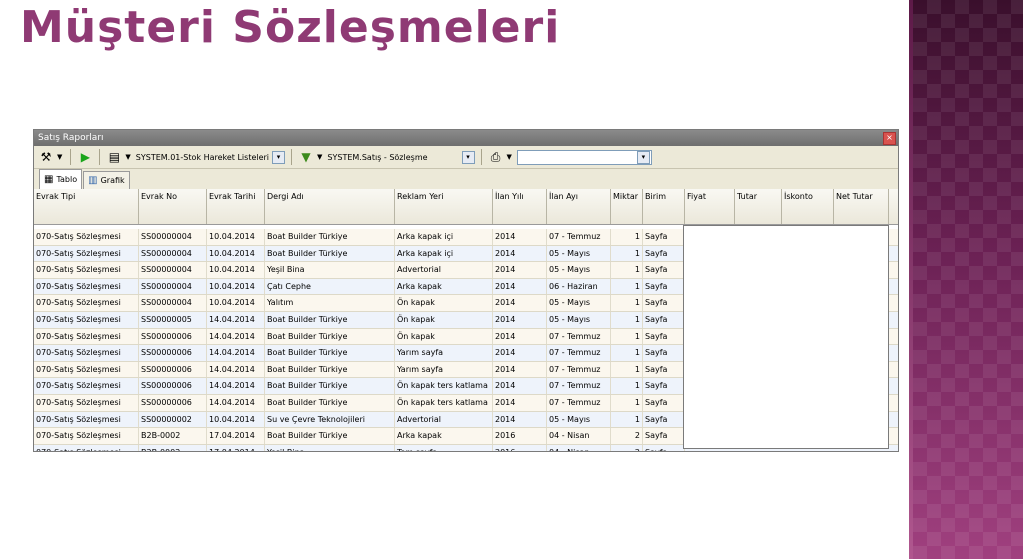 Image resolution: width=1023 pixels, height=559 pixels. Describe the element at coordinates (330, 419) in the screenshot. I see `cell-dergi-adi: Su ve Çevre Teknolojileri` at that location.